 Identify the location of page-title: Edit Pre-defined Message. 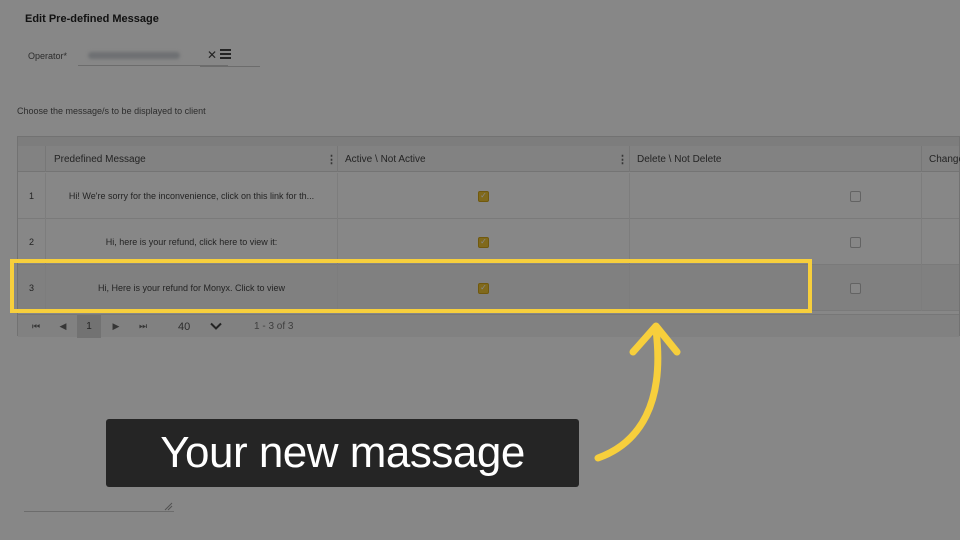
(92, 19).